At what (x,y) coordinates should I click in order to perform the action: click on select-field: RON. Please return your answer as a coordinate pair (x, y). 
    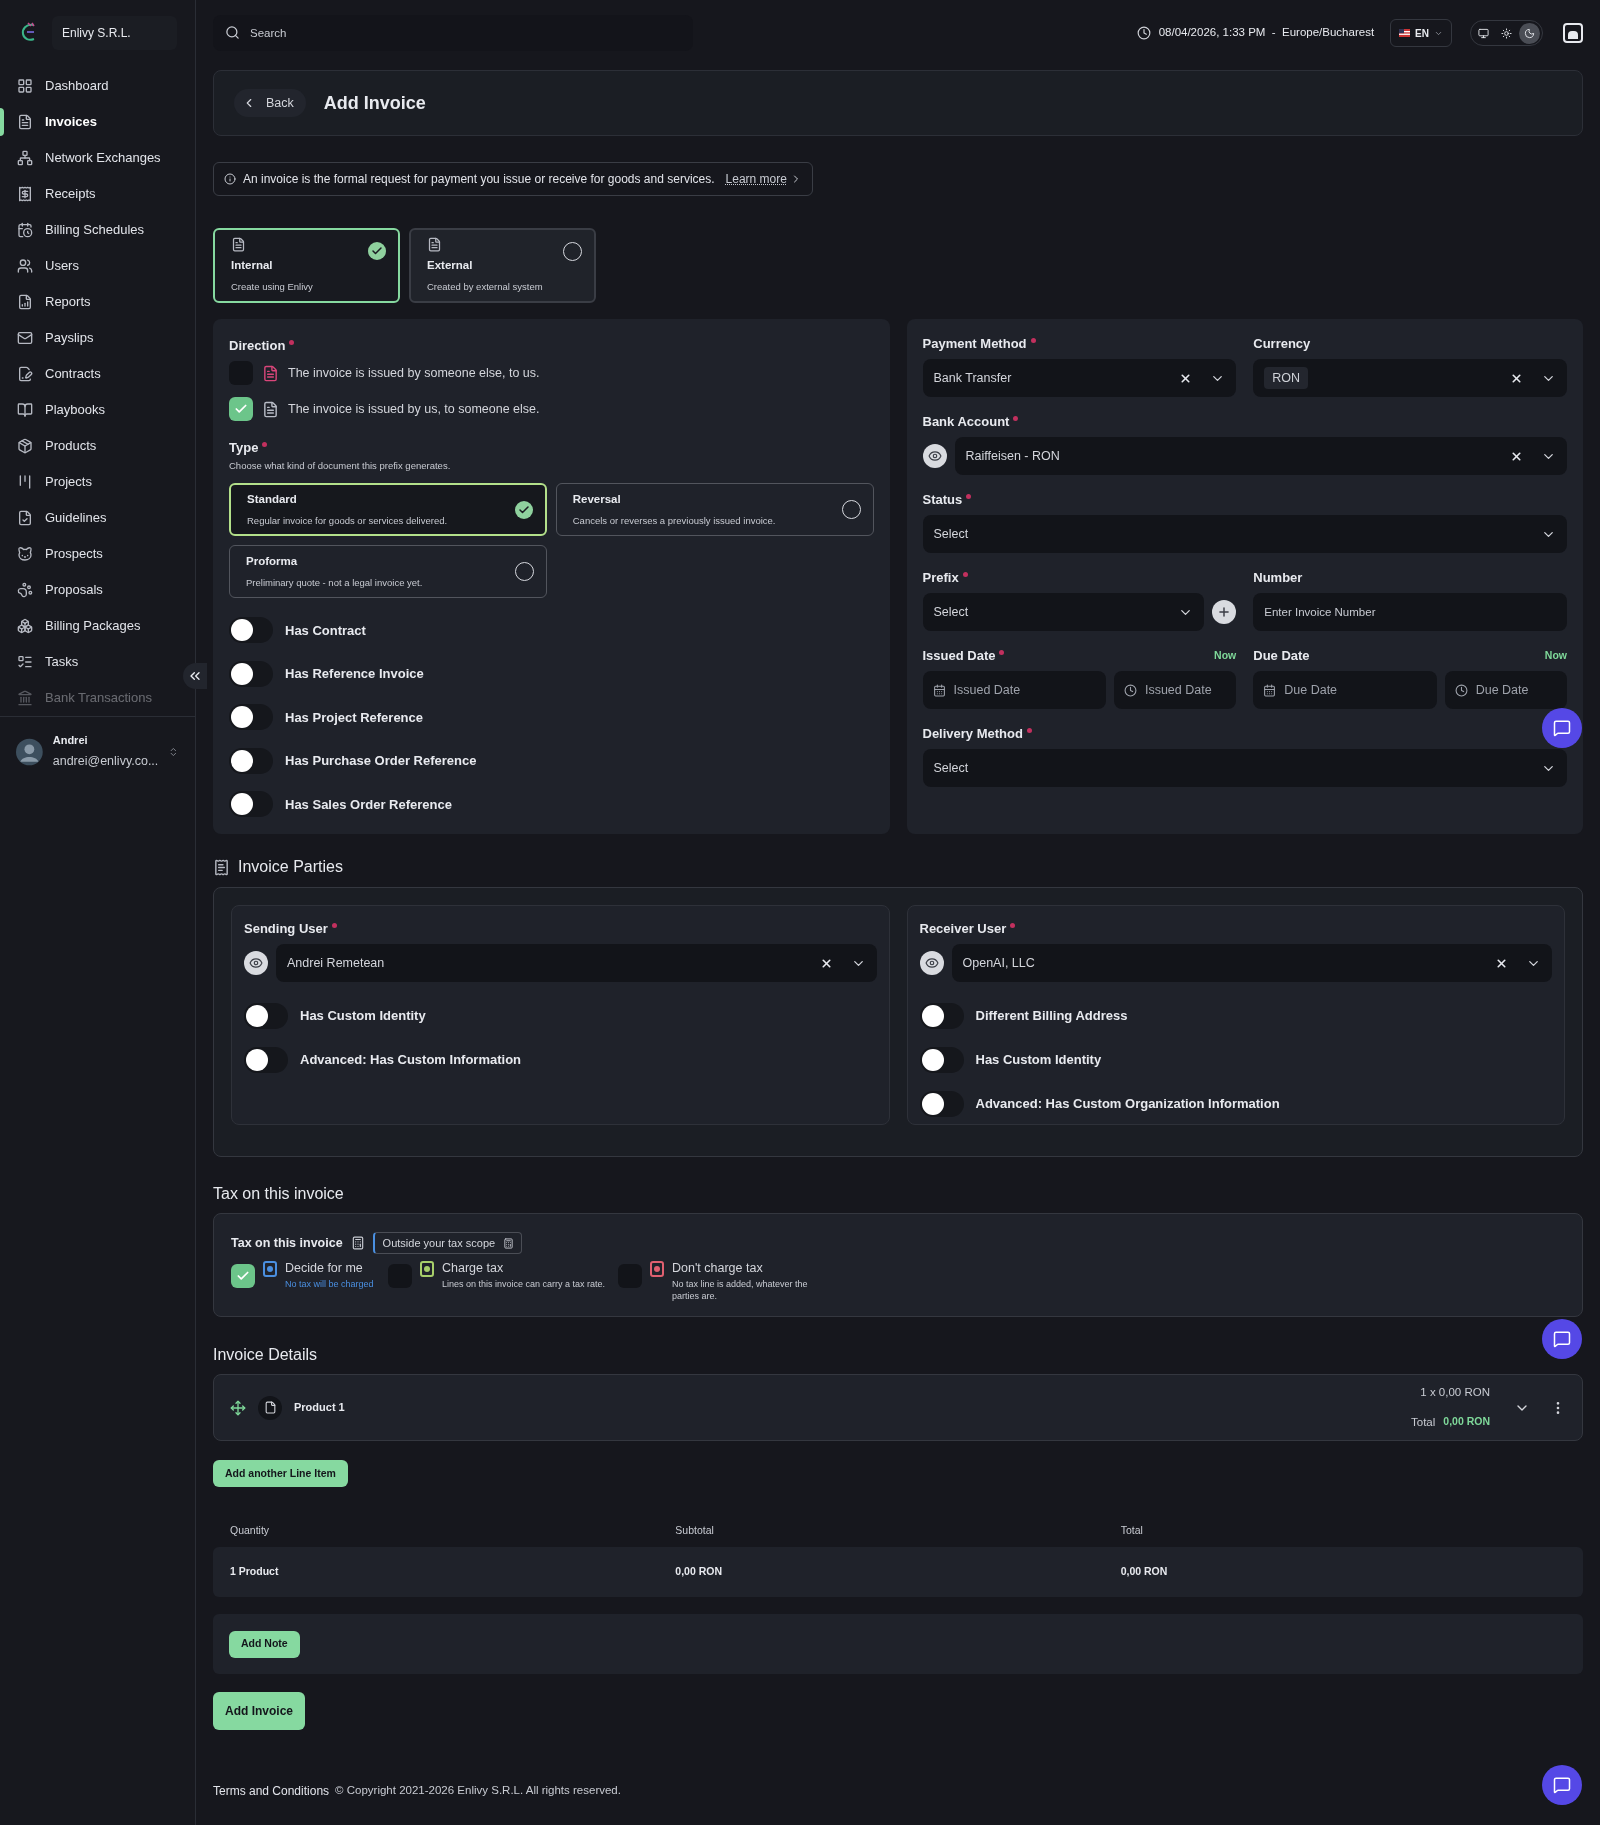
    Looking at the image, I should click on (1410, 378).